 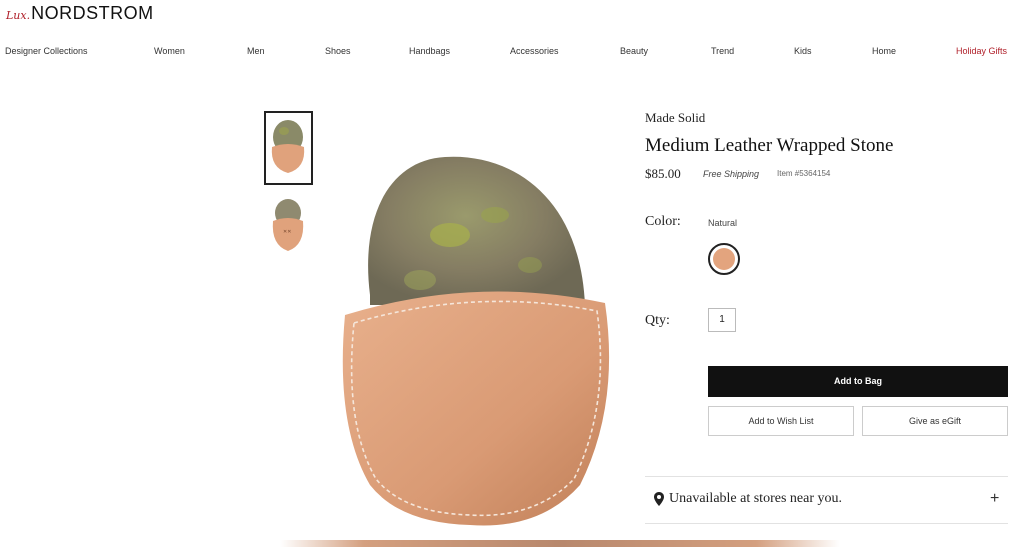 I want to click on product-price: $85.00, so click(x=663, y=173).